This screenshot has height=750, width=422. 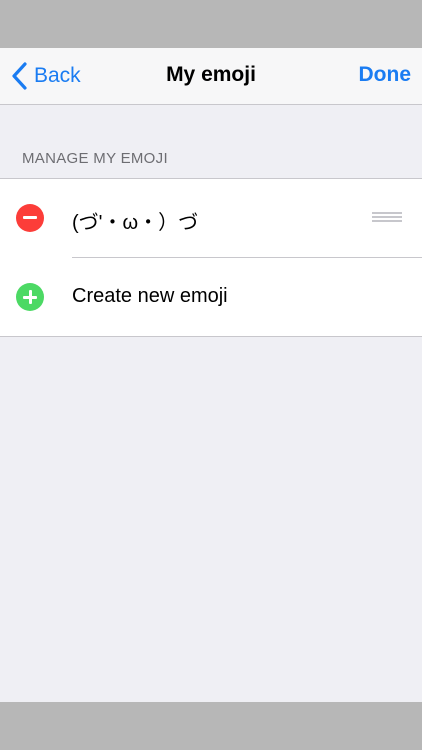 I want to click on reorder-handle-icon, so click(x=387, y=218).